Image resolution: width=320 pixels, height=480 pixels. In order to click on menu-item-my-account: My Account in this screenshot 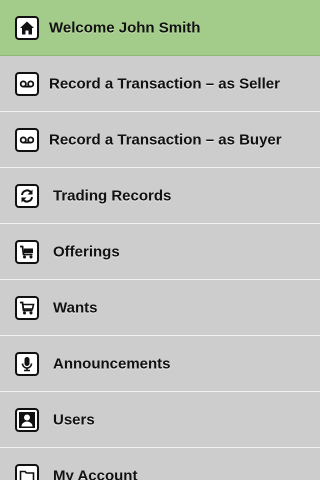, I will do `click(160, 464)`.